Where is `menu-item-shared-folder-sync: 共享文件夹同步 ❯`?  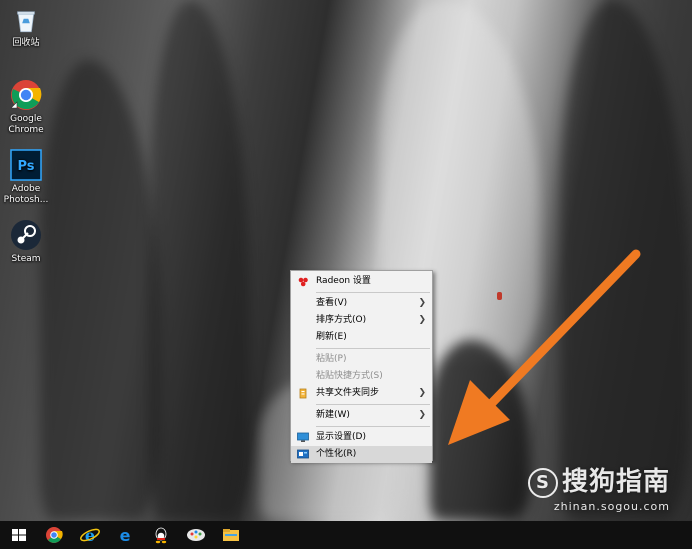 menu-item-shared-folder-sync: 共享文件夹同步 ❯ is located at coordinates (361, 393).